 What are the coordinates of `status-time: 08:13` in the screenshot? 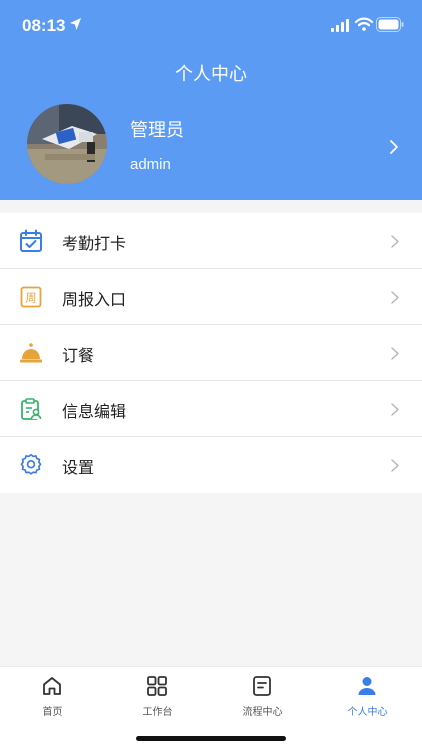 It's located at (44, 25).